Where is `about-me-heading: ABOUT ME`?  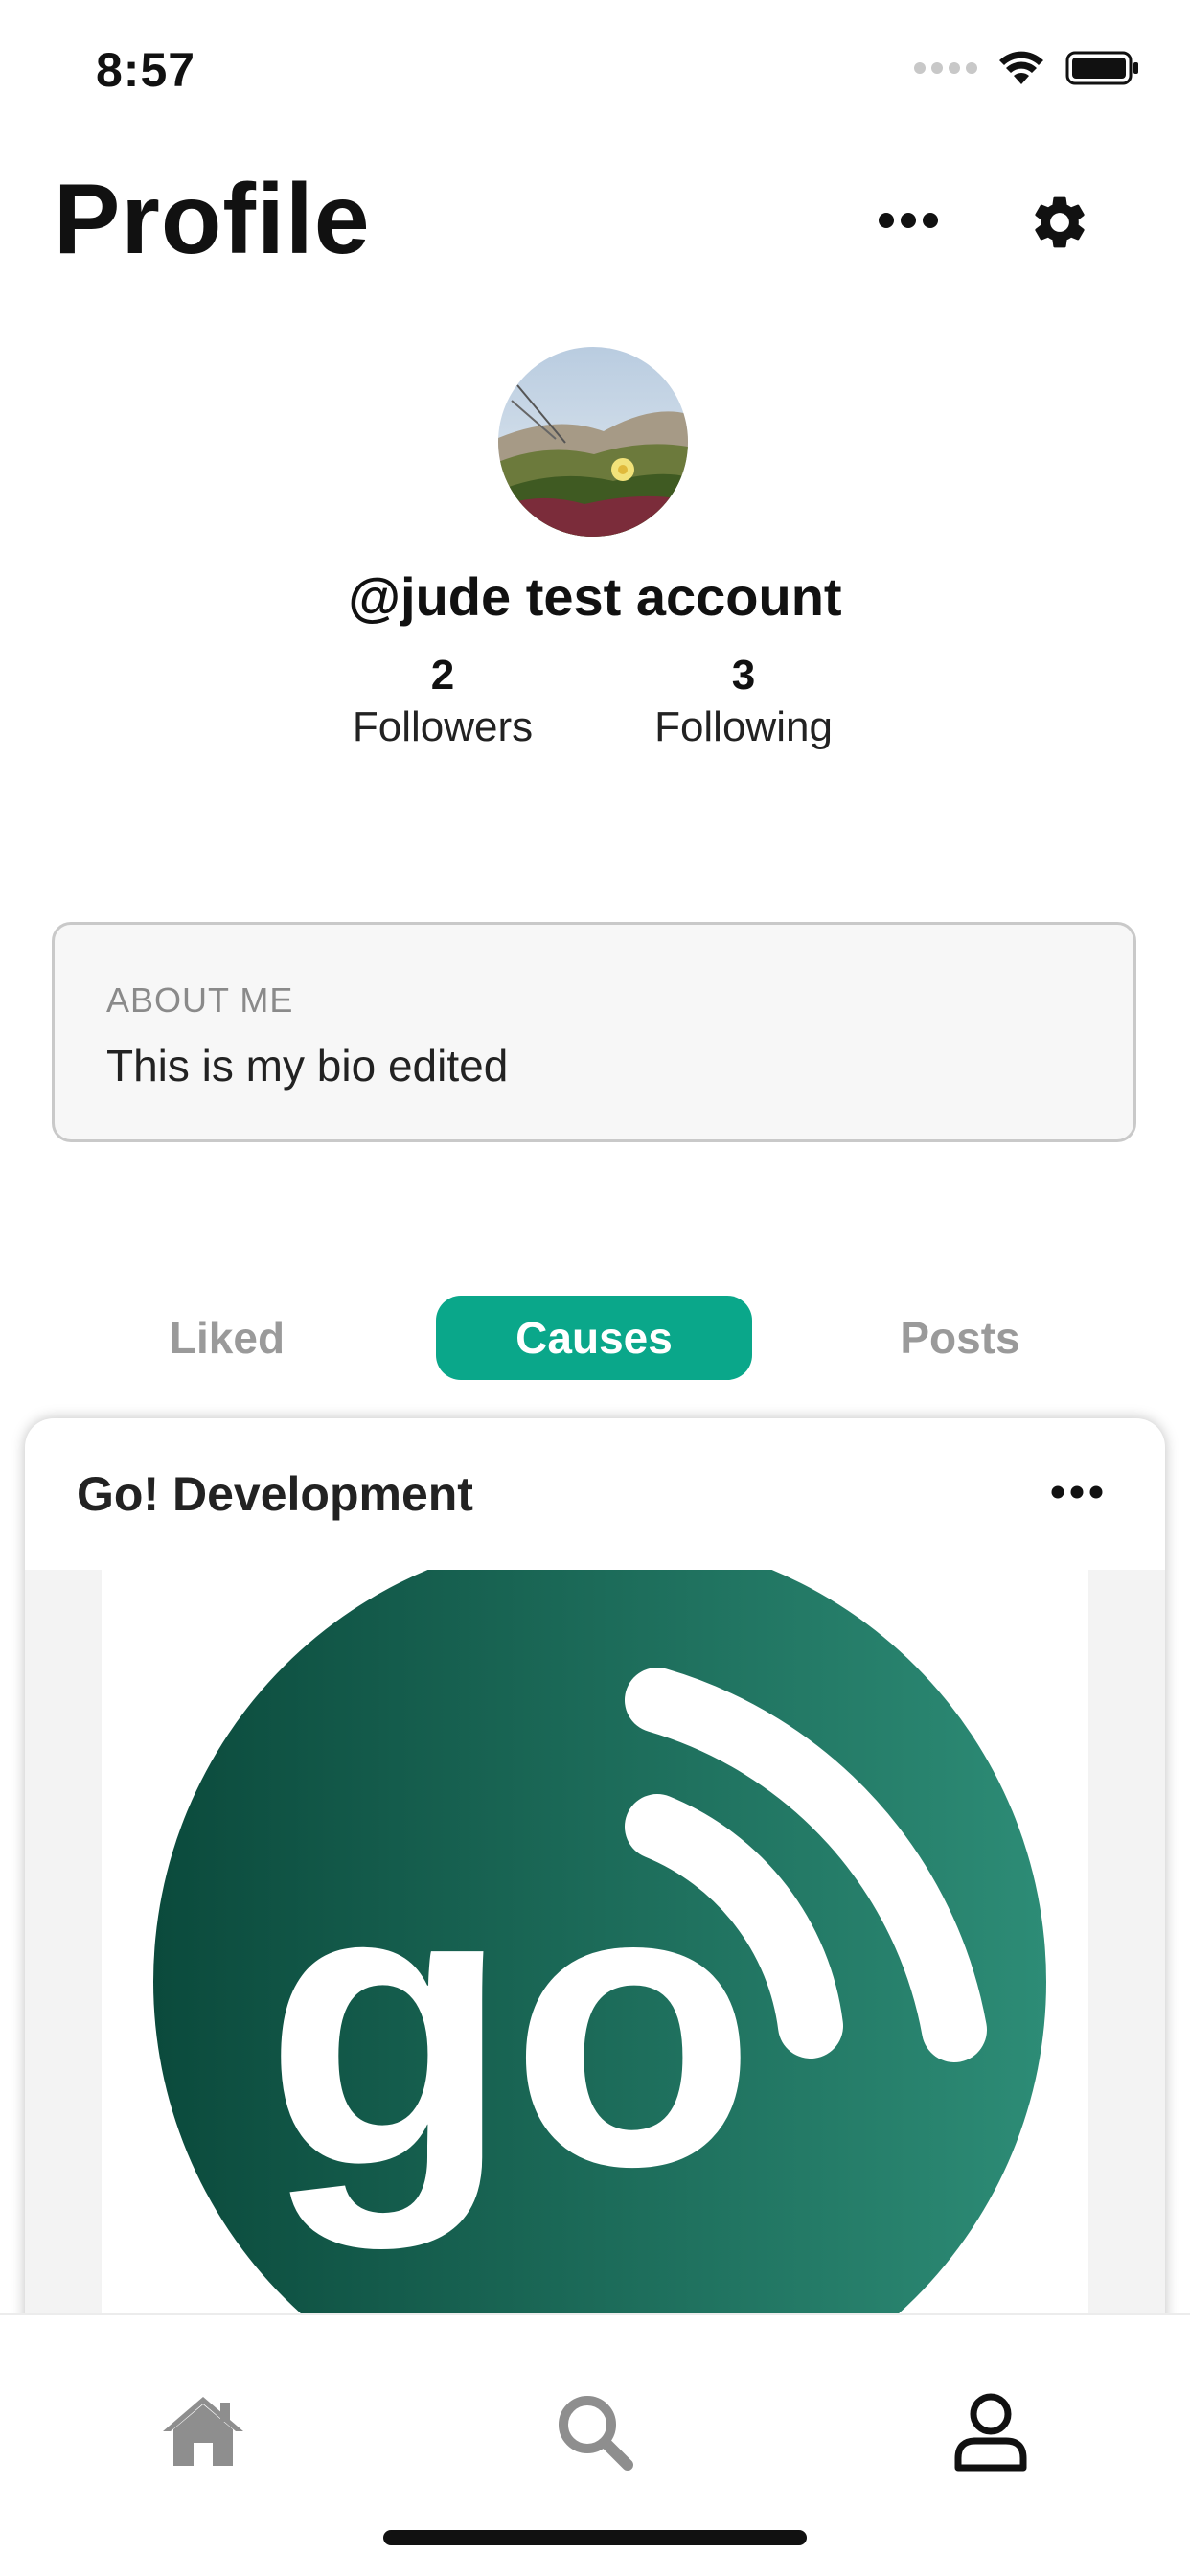 about-me-heading: ABOUT ME is located at coordinates (200, 1000).